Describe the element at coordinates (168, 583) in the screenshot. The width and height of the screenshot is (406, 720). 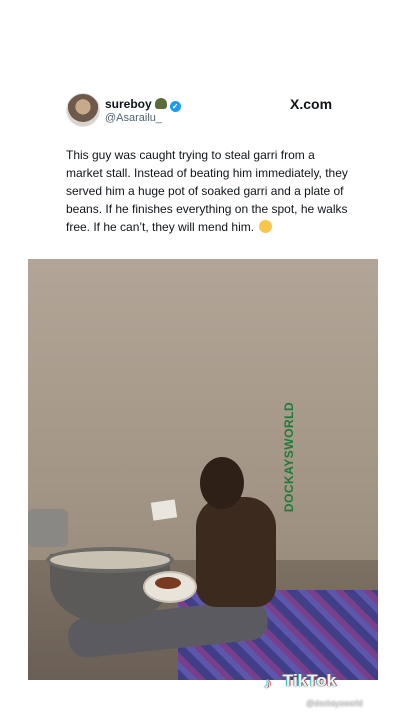
I see `video-plate-food` at that location.